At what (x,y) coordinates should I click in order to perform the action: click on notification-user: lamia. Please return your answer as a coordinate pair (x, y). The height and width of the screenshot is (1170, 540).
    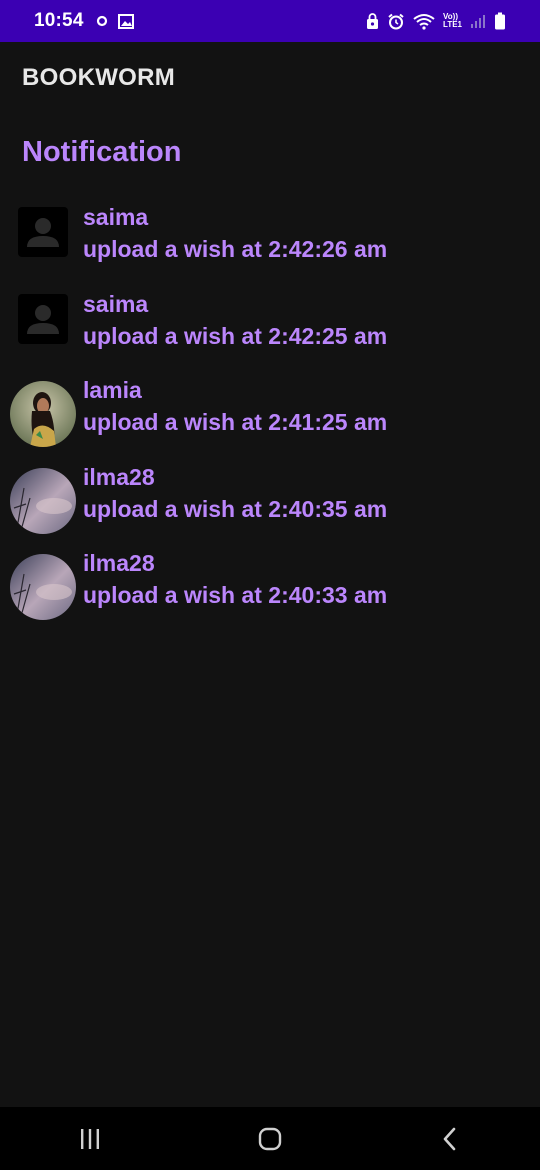
    Looking at the image, I should click on (112, 390).